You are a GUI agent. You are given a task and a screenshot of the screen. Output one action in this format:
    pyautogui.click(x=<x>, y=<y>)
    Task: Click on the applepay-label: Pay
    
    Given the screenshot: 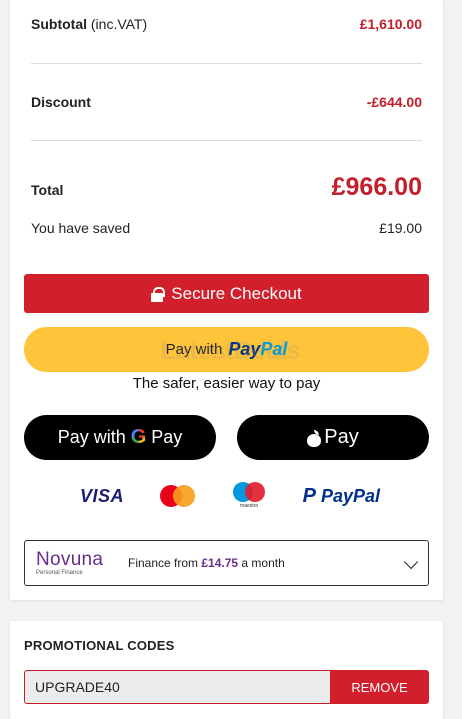 What is the action you would take?
    pyautogui.click(x=341, y=437)
    